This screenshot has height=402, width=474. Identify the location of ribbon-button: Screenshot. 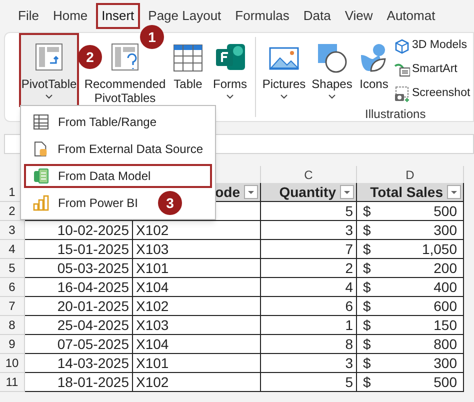
(432, 93).